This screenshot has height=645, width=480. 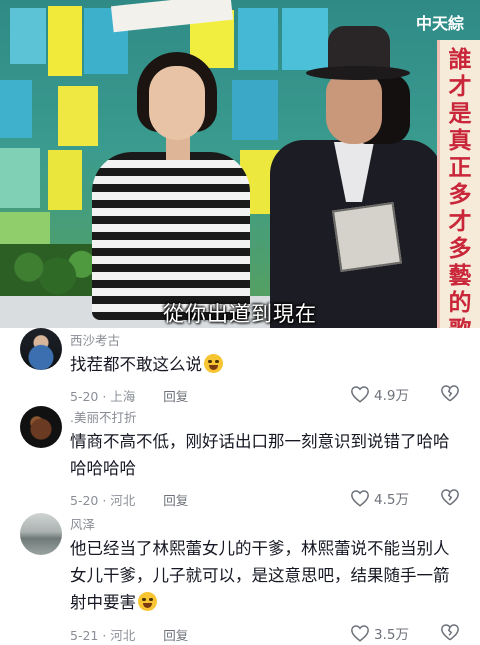 I want to click on host-woman-striped-top, so click(x=171, y=236).